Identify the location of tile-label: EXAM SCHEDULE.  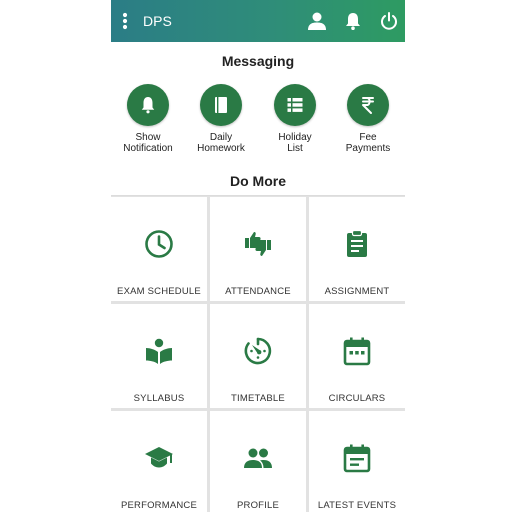
(159, 291).